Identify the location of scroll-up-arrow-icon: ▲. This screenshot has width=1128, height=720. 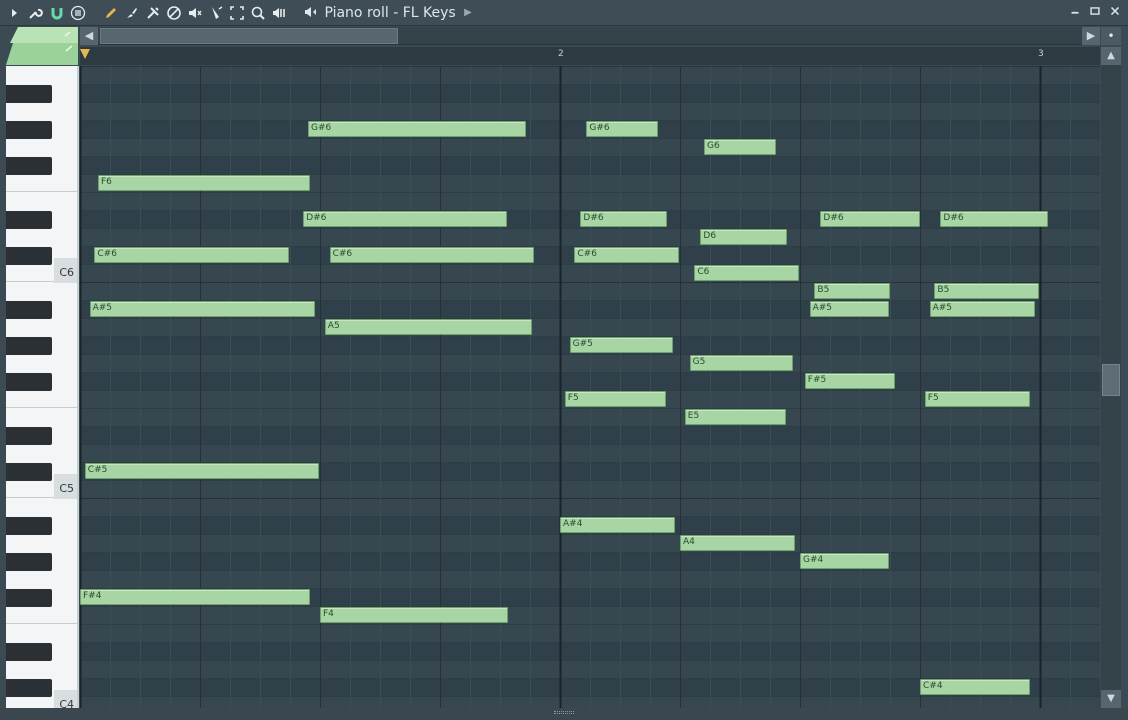
(1111, 56).